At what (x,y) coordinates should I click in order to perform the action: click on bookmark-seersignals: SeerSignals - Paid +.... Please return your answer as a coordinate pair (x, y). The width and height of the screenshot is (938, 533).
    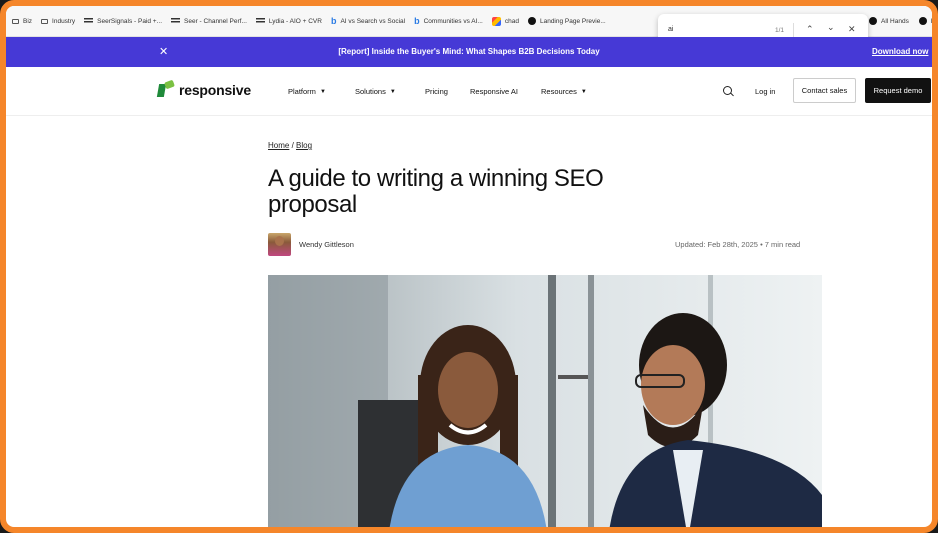
    Looking at the image, I should click on (123, 21).